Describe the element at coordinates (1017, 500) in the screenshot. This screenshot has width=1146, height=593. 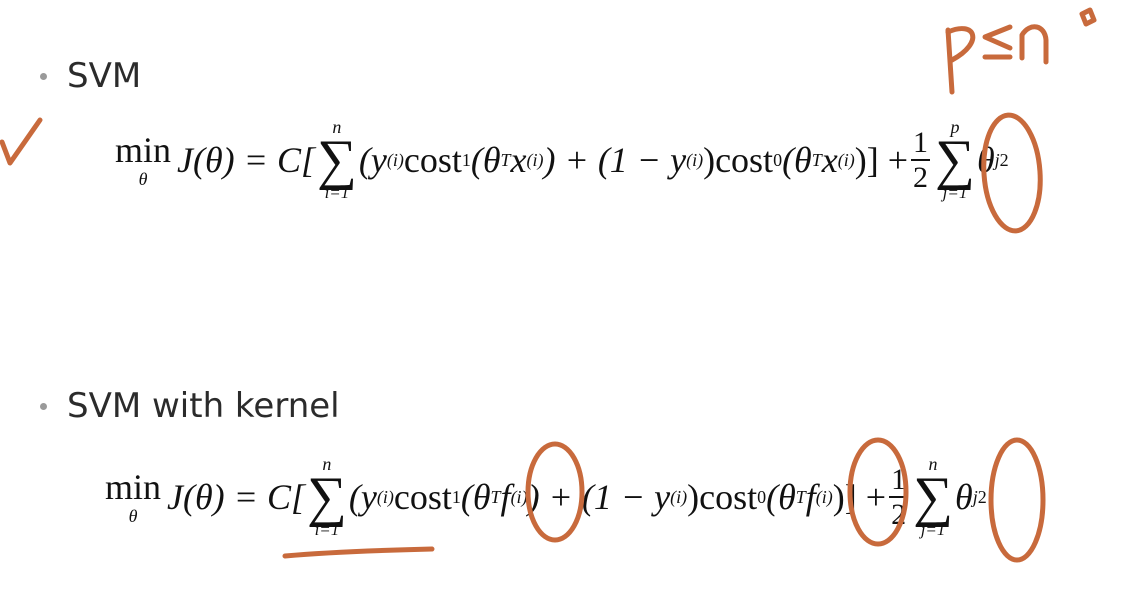
I see `circle-sum-n` at that location.